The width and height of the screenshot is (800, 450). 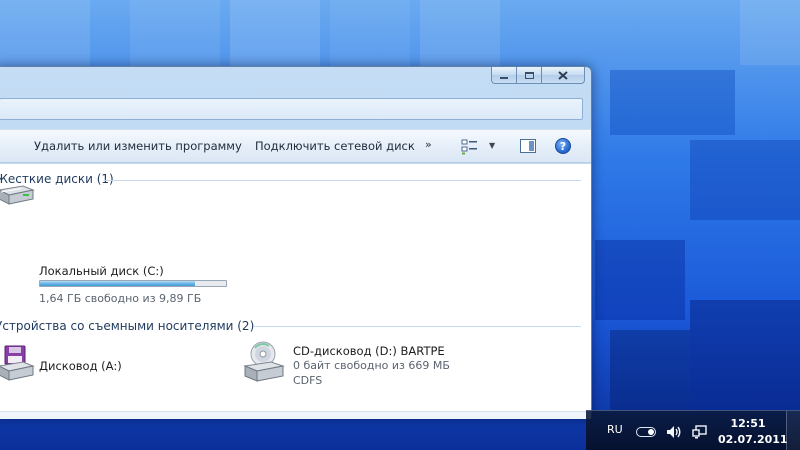 I want to click on show-desktop-button, so click(x=793, y=430).